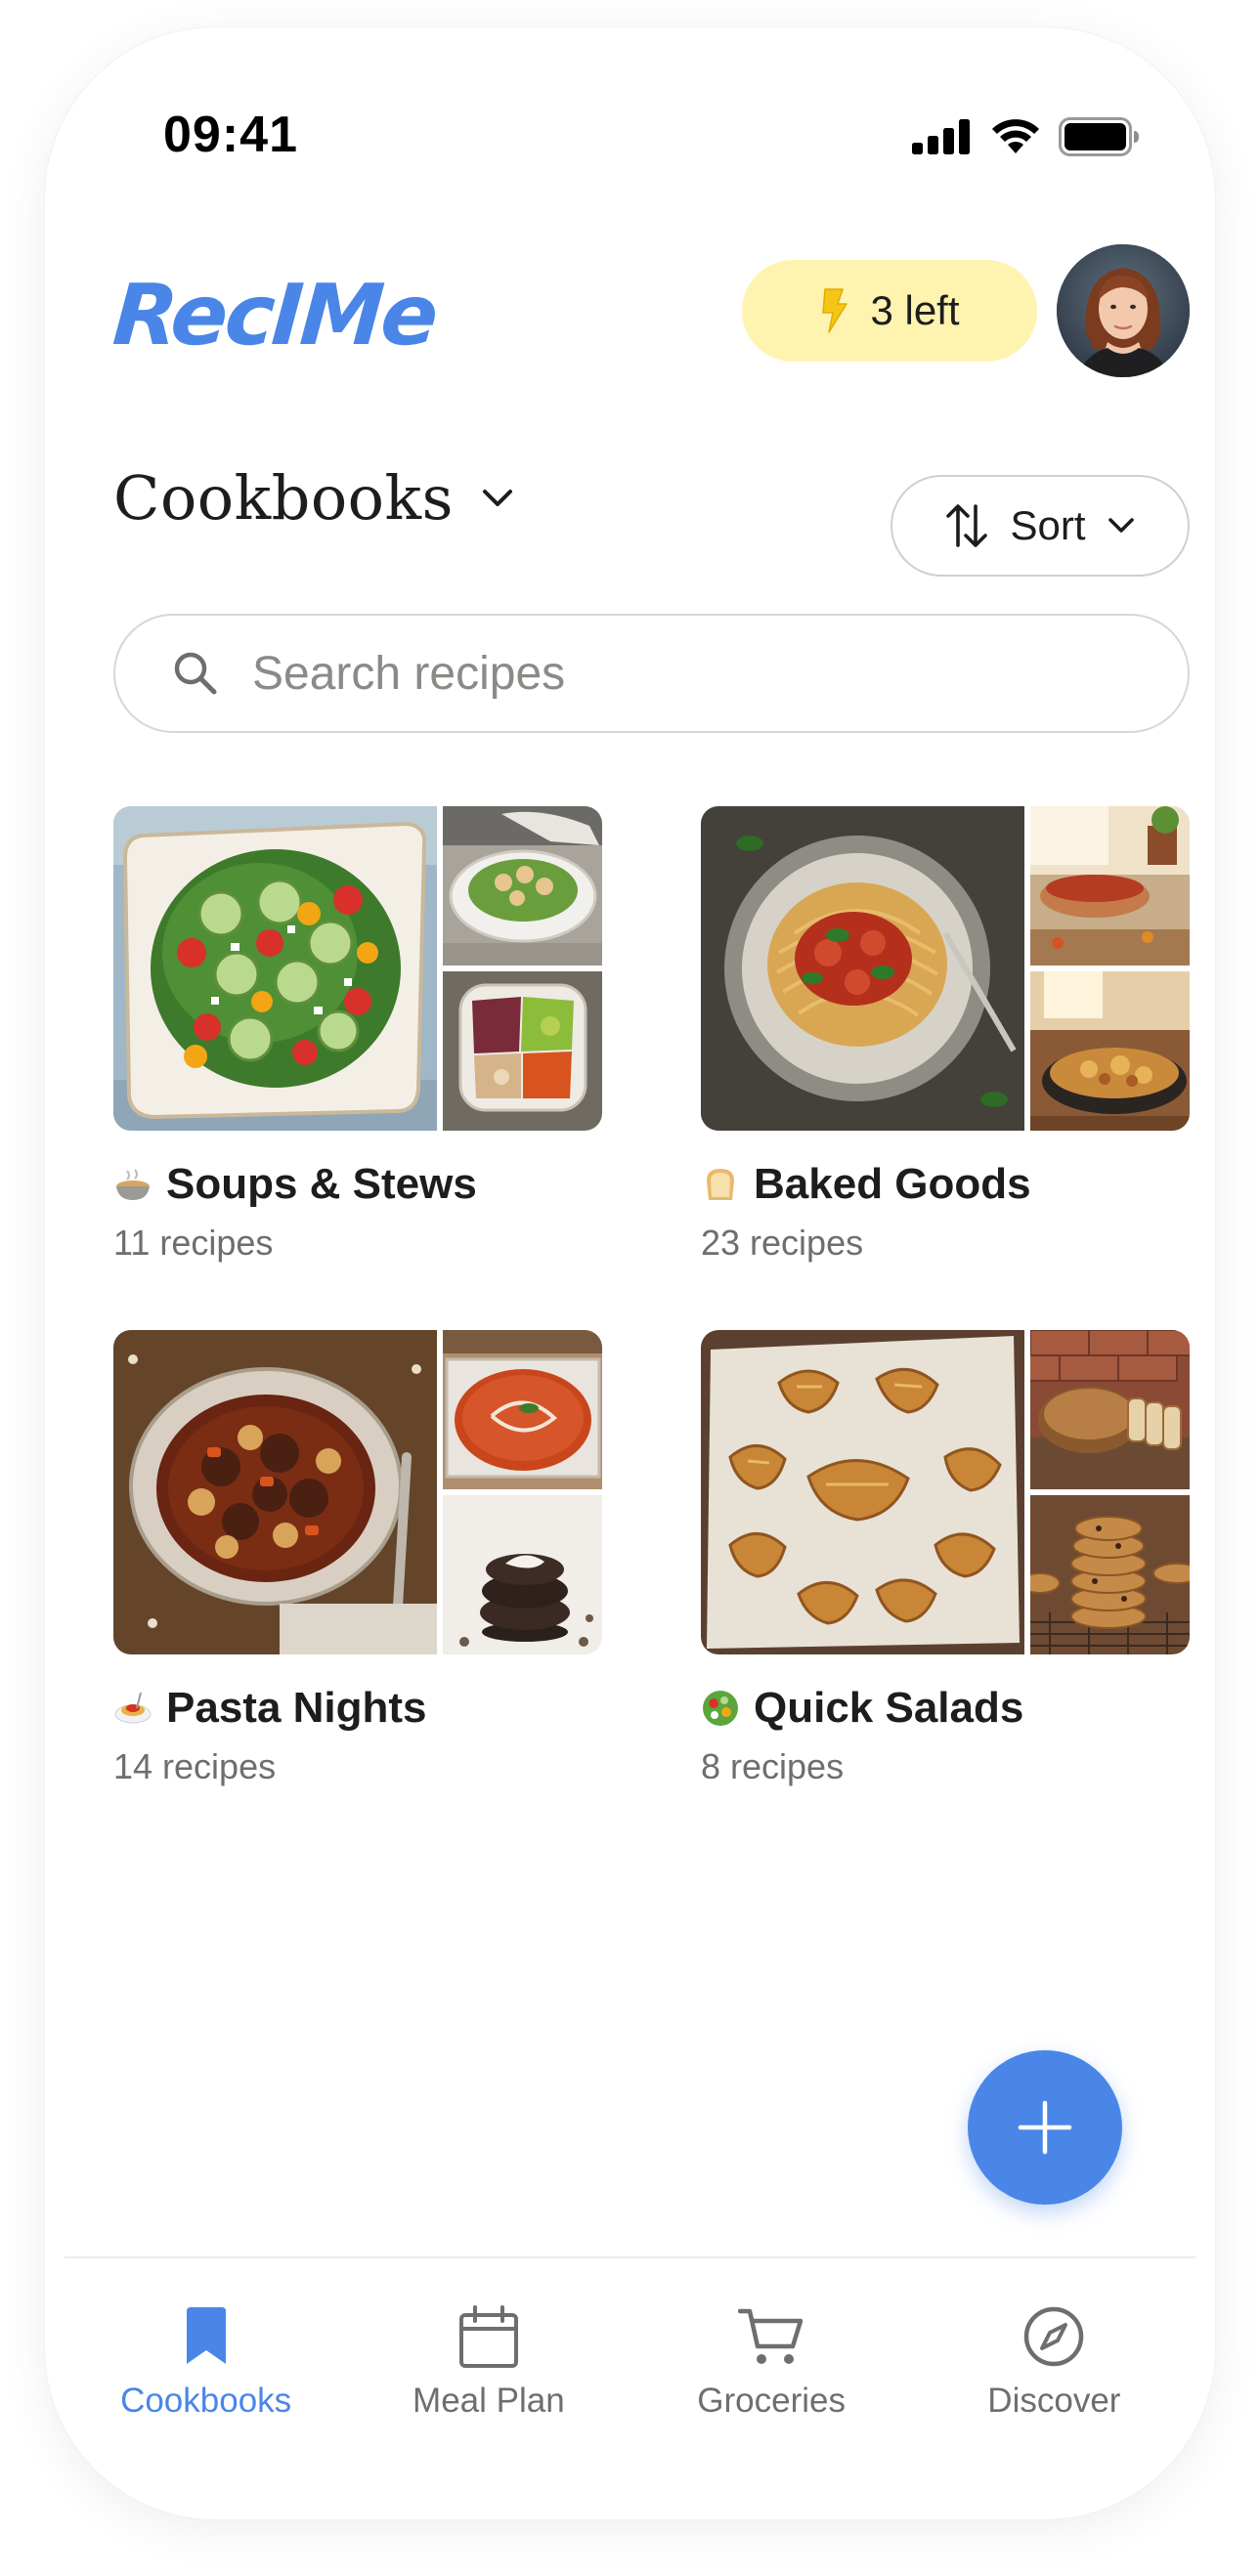 This screenshot has width=1260, height=2576. Describe the element at coordinates (771, 2375) in the screenshot. I see `tab-groceries: Groceries` at that location.